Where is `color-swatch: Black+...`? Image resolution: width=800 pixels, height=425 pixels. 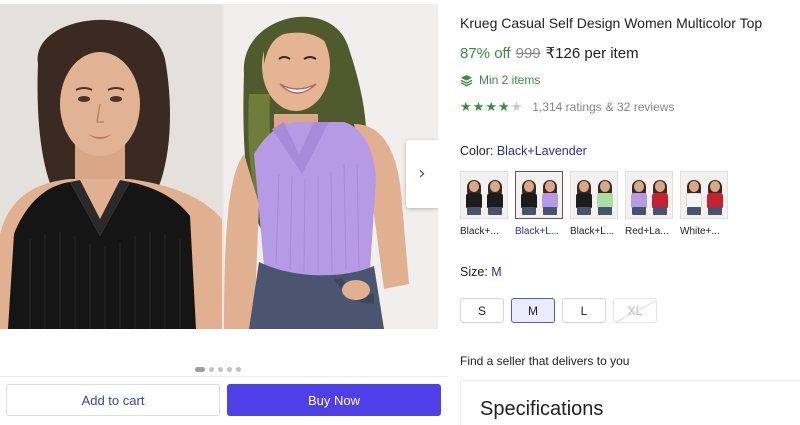 color-swatch: Black+... is located at coordinates (484, 204).